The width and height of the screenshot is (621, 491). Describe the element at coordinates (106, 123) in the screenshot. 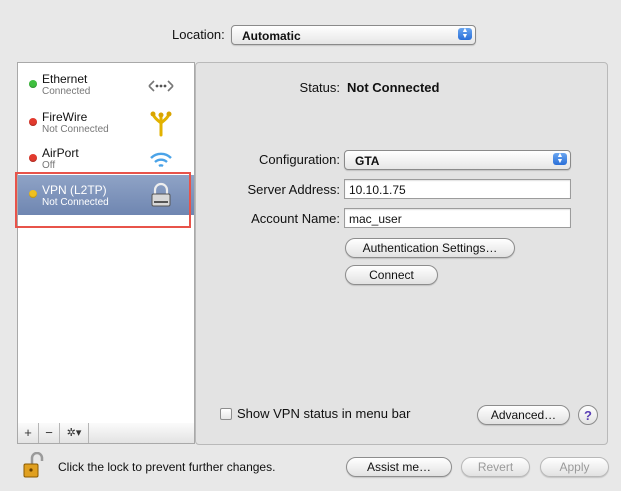

I see `service-item-firewire: FireWire Not Connected` at that location.